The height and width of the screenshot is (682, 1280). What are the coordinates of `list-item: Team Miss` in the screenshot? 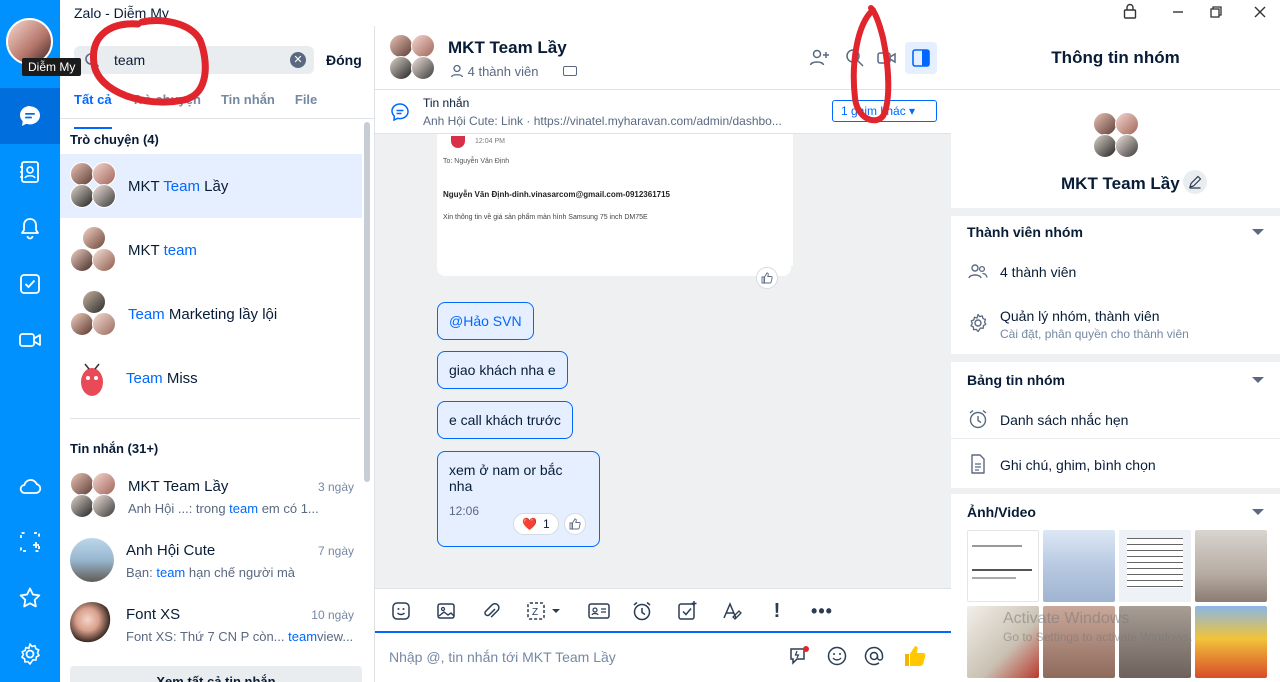 It's located at (211, 378).